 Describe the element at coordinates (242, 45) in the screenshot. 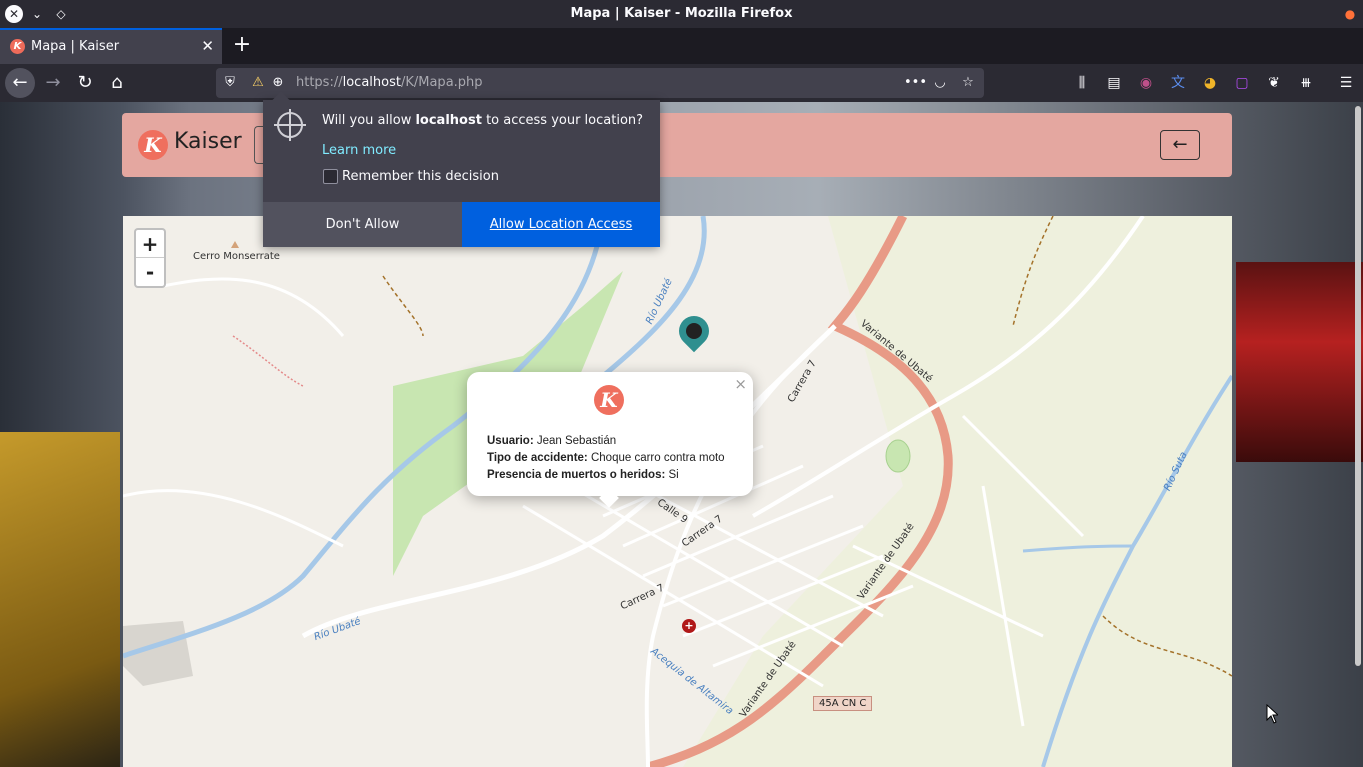

I see `new-tab-button: +` at that location.